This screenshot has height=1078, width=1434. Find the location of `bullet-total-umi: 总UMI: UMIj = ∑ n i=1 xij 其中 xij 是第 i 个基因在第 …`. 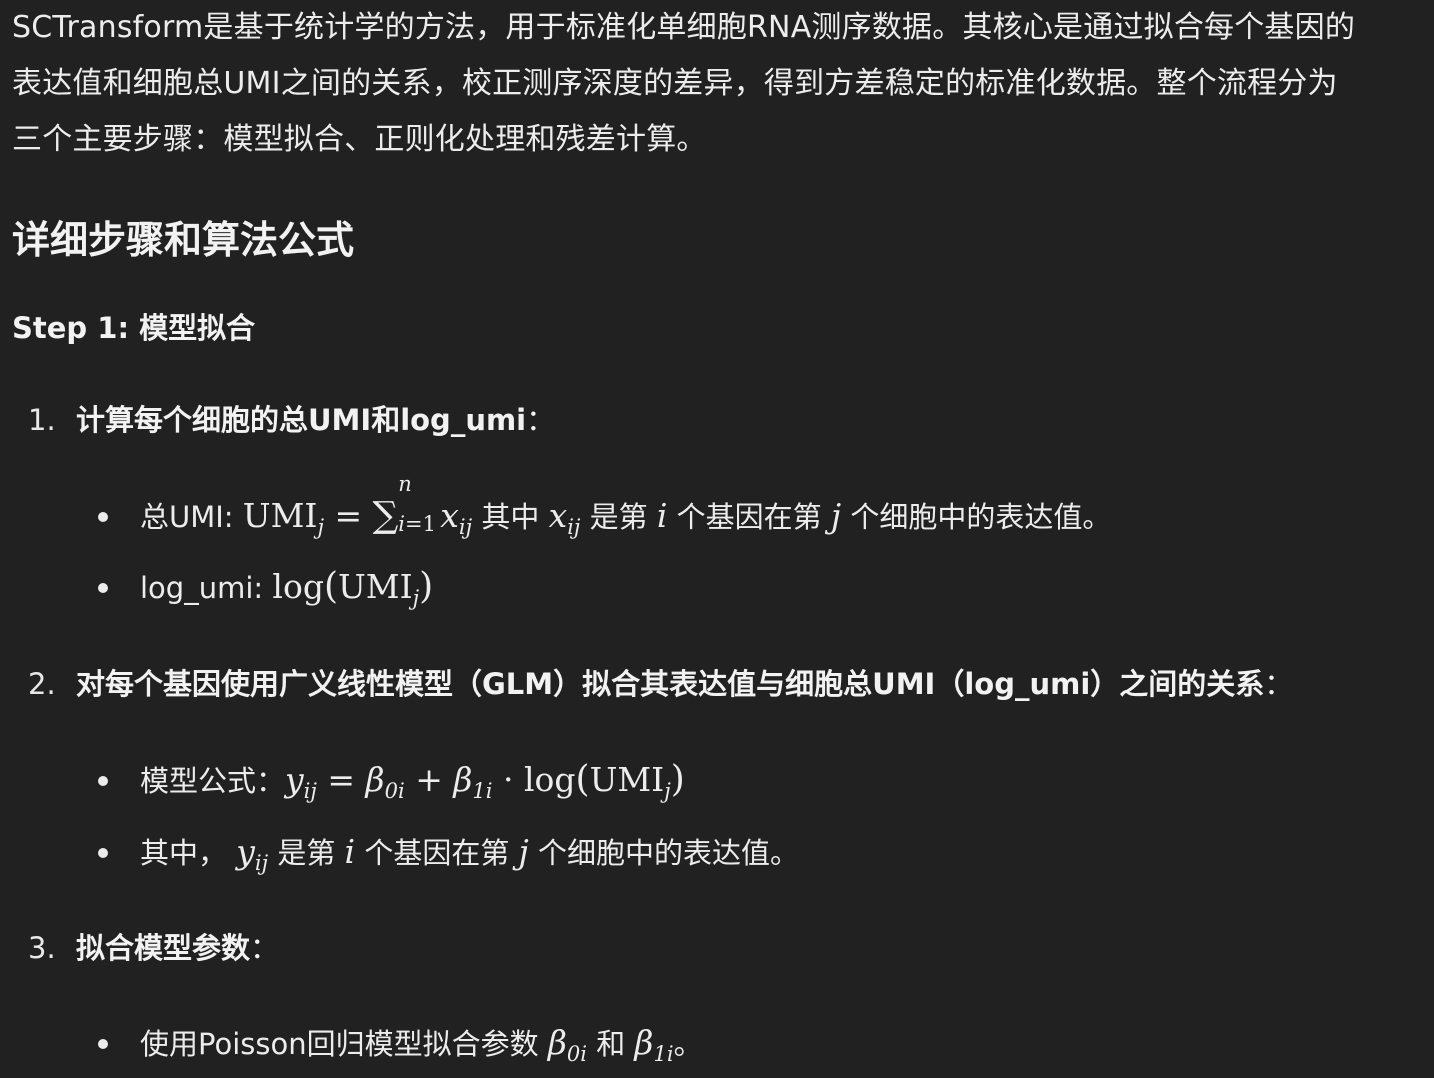

bullet-total-umi: 总UMI: UMIj = ∑ n i=1 xij 其中 xij 是第 i 个基因在第 … is located at coordinates (626, 505).